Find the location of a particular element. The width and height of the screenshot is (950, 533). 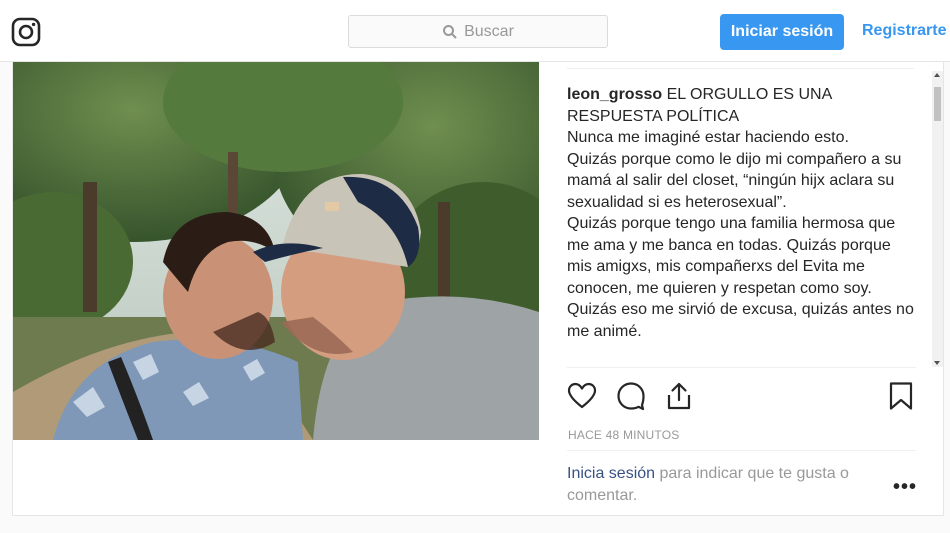

register-link: Registrarte is located at coordinates (904, 31).